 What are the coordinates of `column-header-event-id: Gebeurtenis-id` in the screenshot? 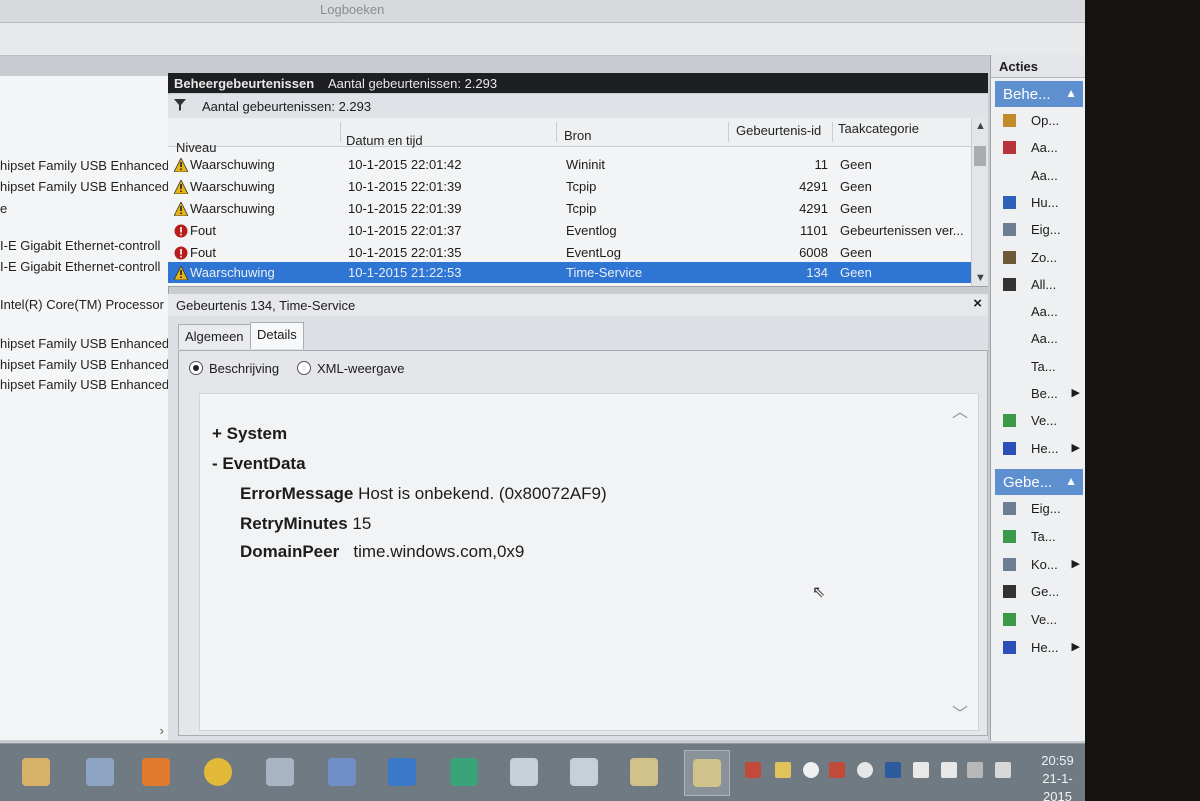 It's located at (778, 130).